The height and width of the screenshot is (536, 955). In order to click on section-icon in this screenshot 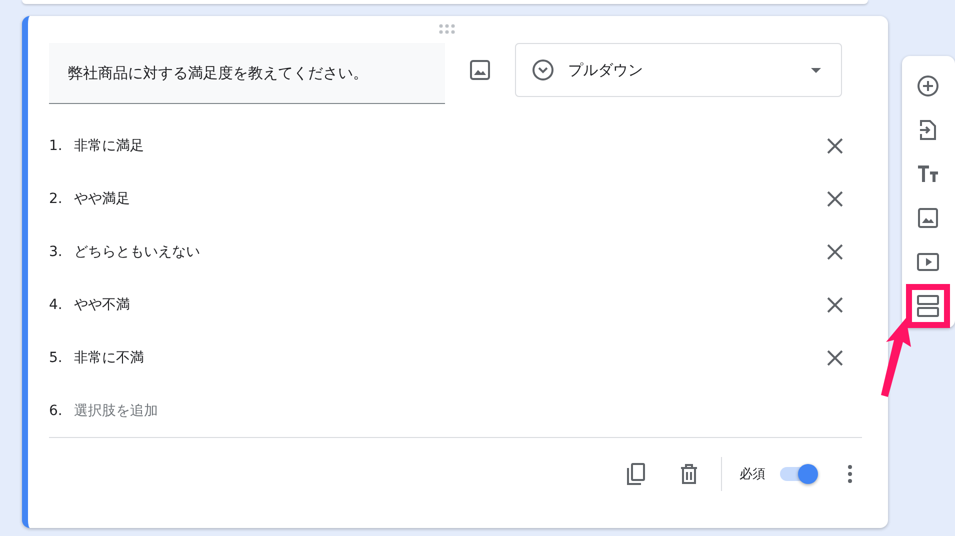, I will do `click(928, 306)`.